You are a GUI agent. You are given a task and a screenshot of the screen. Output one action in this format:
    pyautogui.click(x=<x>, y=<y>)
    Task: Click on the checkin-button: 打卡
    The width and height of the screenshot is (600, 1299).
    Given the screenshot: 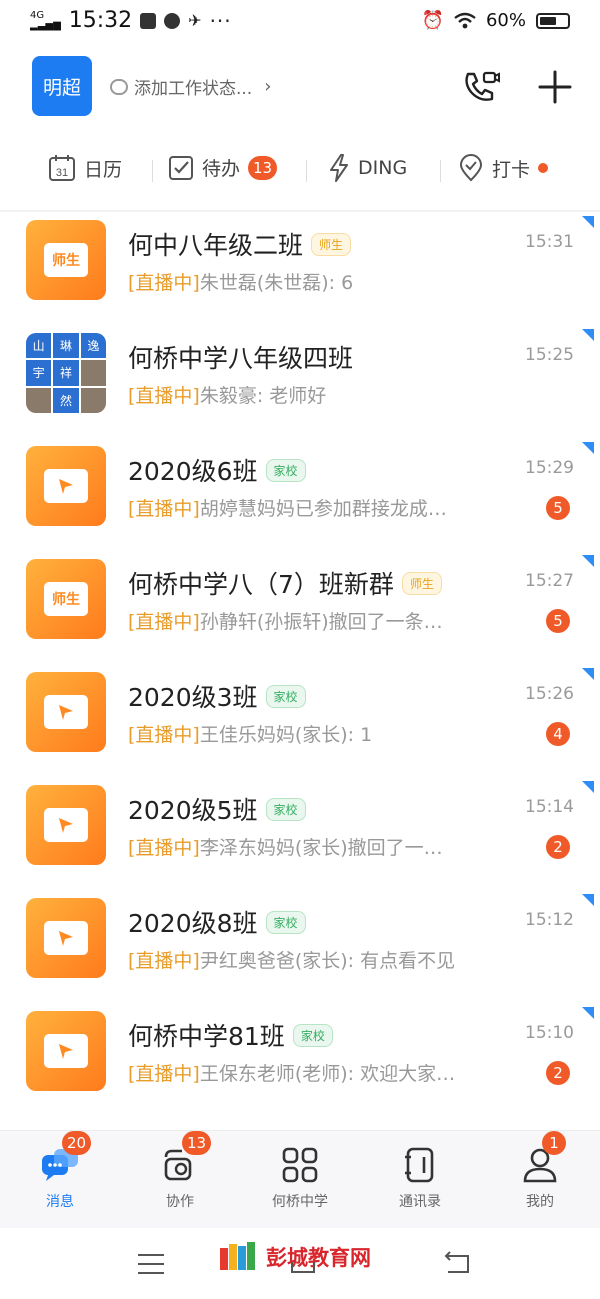 What is the action you would take?
    pyautogui.click(x=503, y=168)
    